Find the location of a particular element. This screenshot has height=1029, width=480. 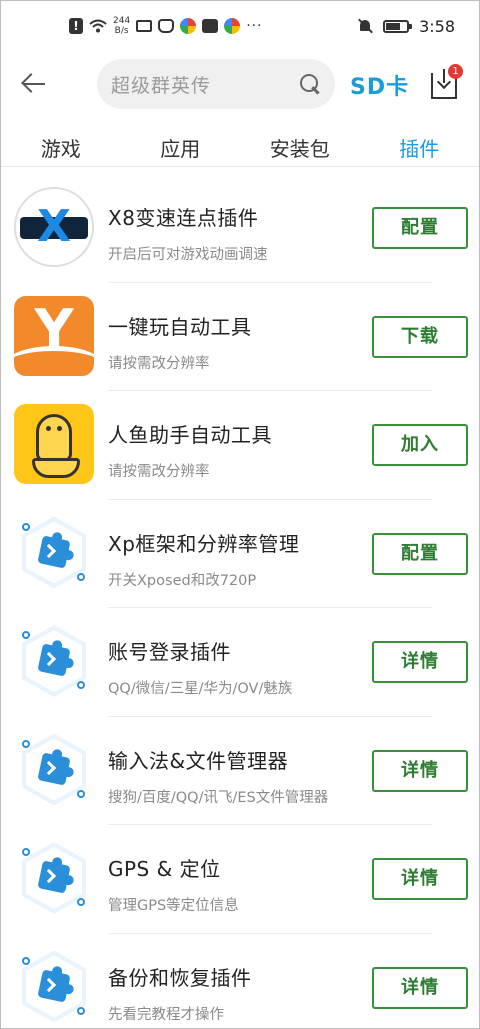

list-item: Y 一键玩自动工具 请按需改分辨率 下载 is located at coordinates (240, 337).